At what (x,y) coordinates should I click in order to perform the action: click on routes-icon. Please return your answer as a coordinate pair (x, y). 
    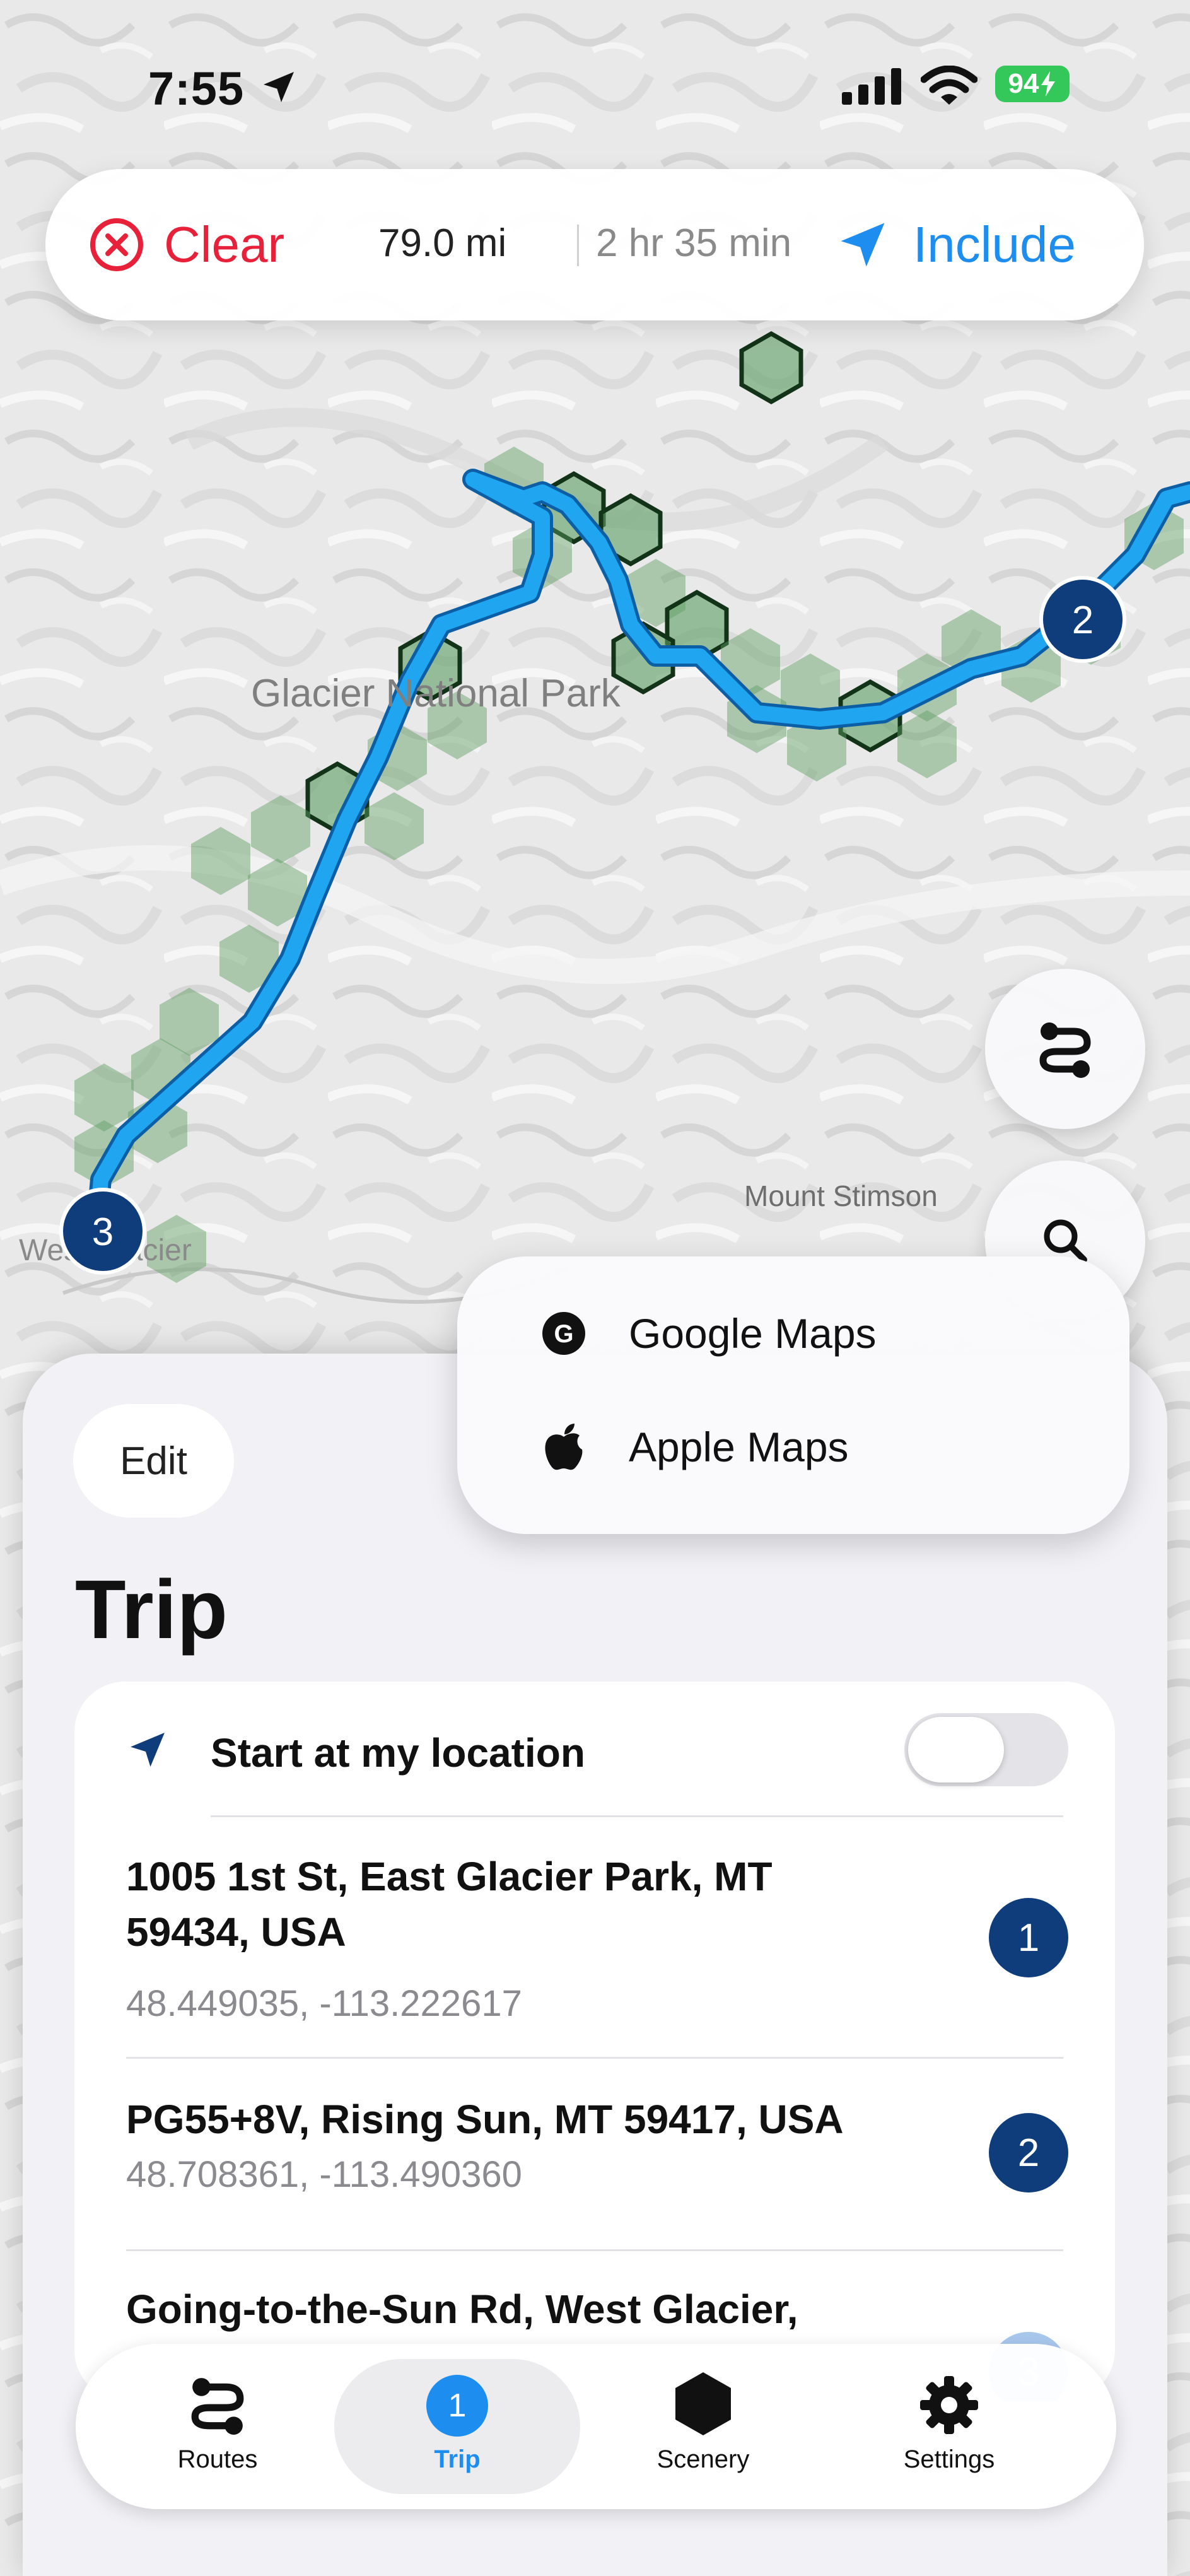
    Looking at the image, I should click on (217, 2406).